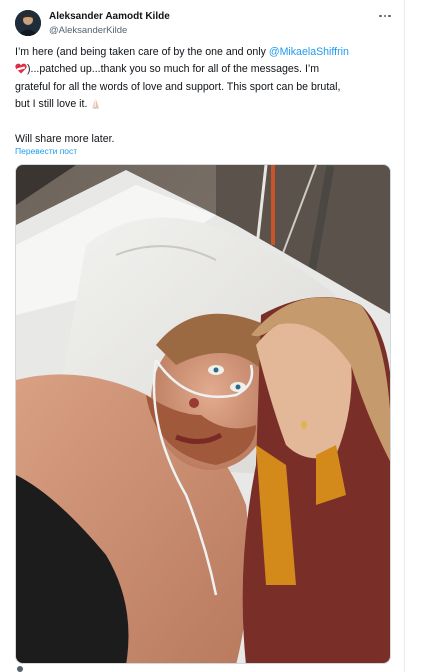 This screenshot has height=672, width=423. I want to click on author-handle: @AleksanderKilde, so click(88, 30).